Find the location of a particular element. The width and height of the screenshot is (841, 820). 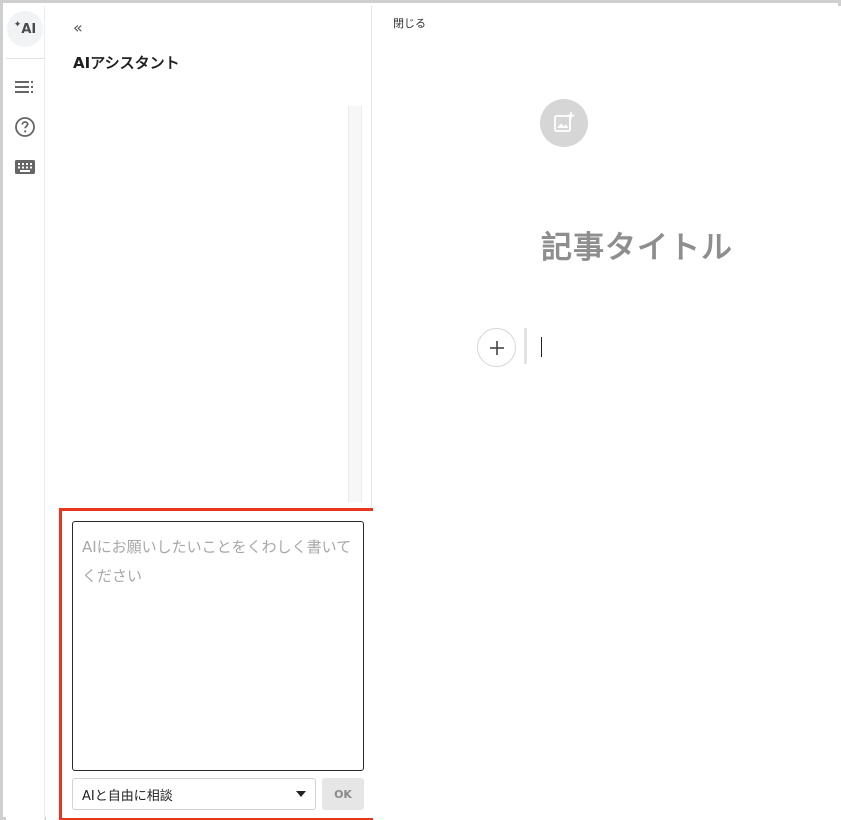

text-cursor is located at coordinates (541, 347).